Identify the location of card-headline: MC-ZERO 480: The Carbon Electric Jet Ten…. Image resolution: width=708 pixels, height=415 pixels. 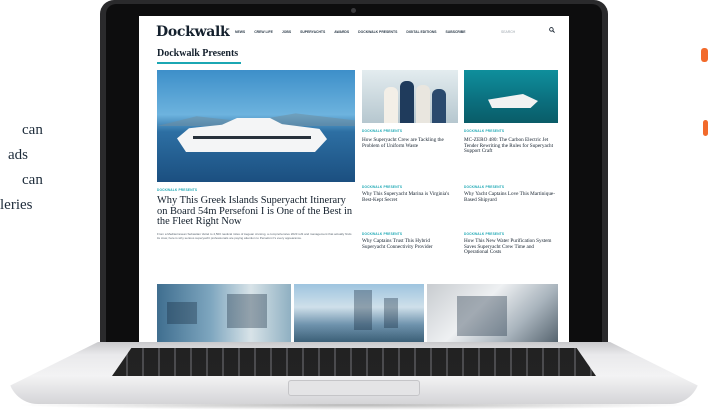
(511, 146).